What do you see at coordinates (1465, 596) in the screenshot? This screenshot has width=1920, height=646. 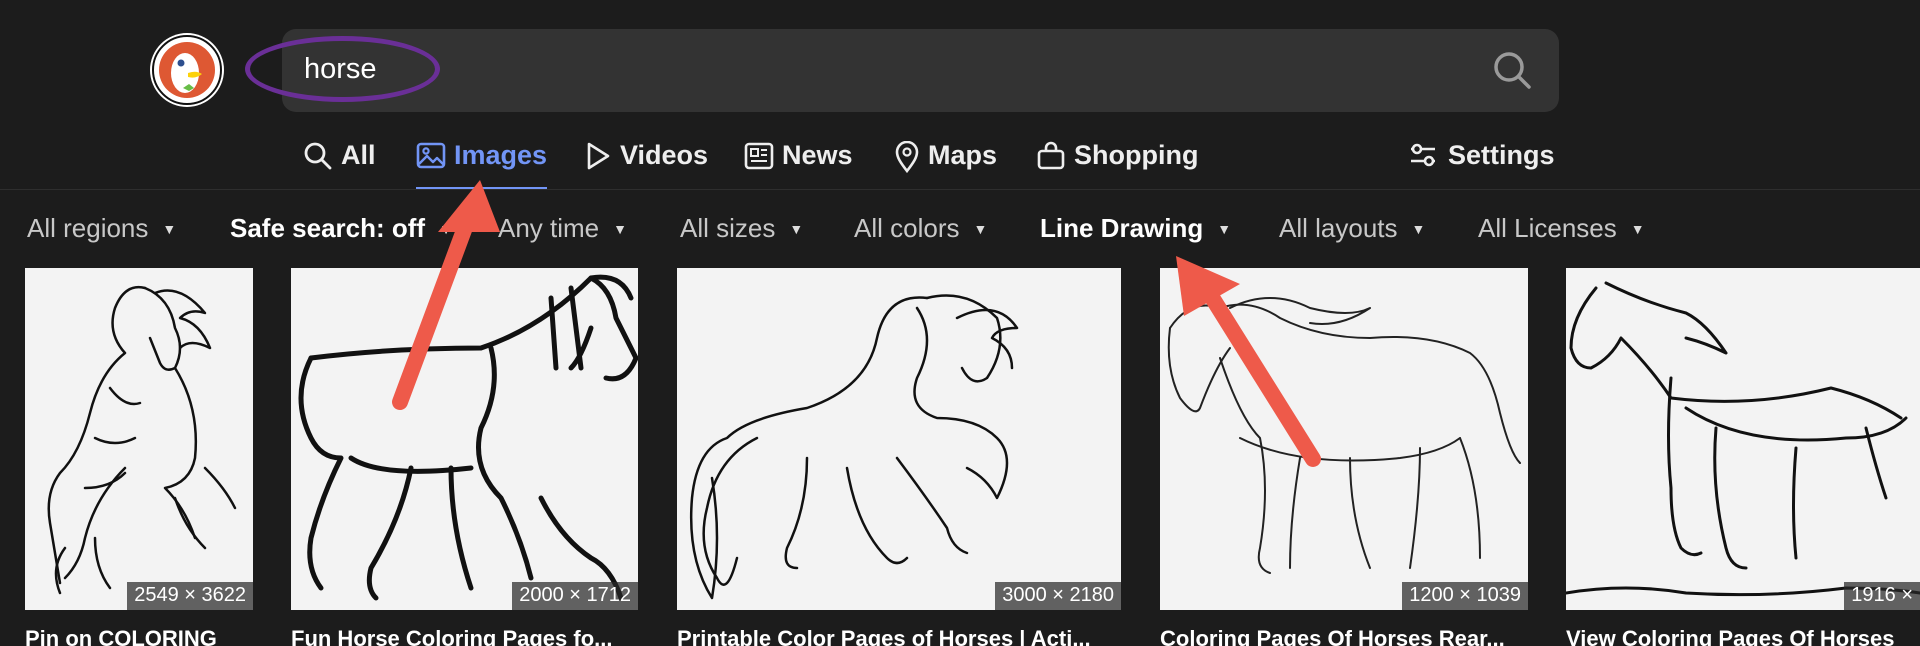 I see `image-dimensions: 1200 × 1039` at bounding box center [1465, 596].